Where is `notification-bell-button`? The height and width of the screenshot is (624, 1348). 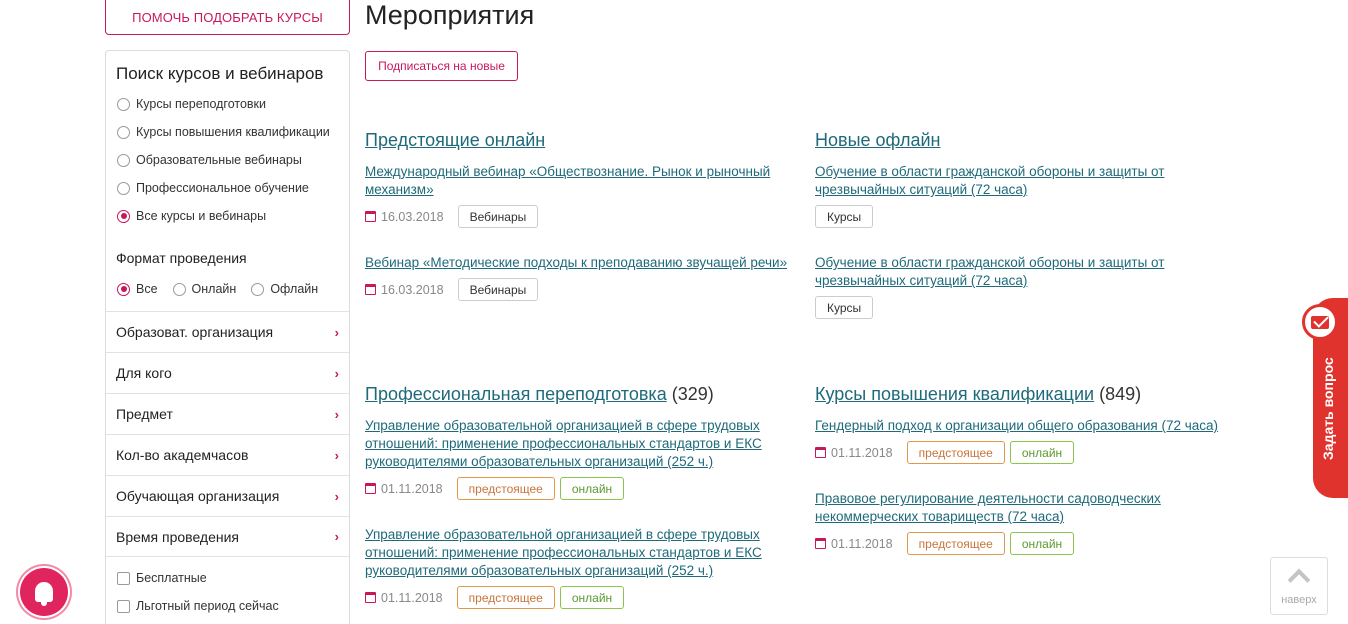 notification-bell-button is located at coordinates (44, 592).